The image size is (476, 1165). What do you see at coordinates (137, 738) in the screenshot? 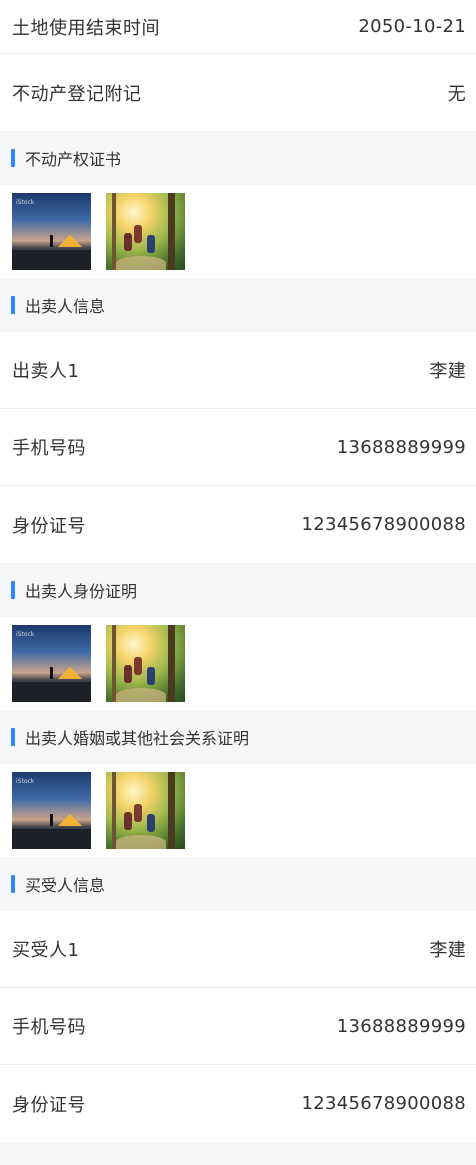
I see `seller-marriage-proof-title: 出卖人婚姻或其他社会关系证明` at bounding box center [137, 738].